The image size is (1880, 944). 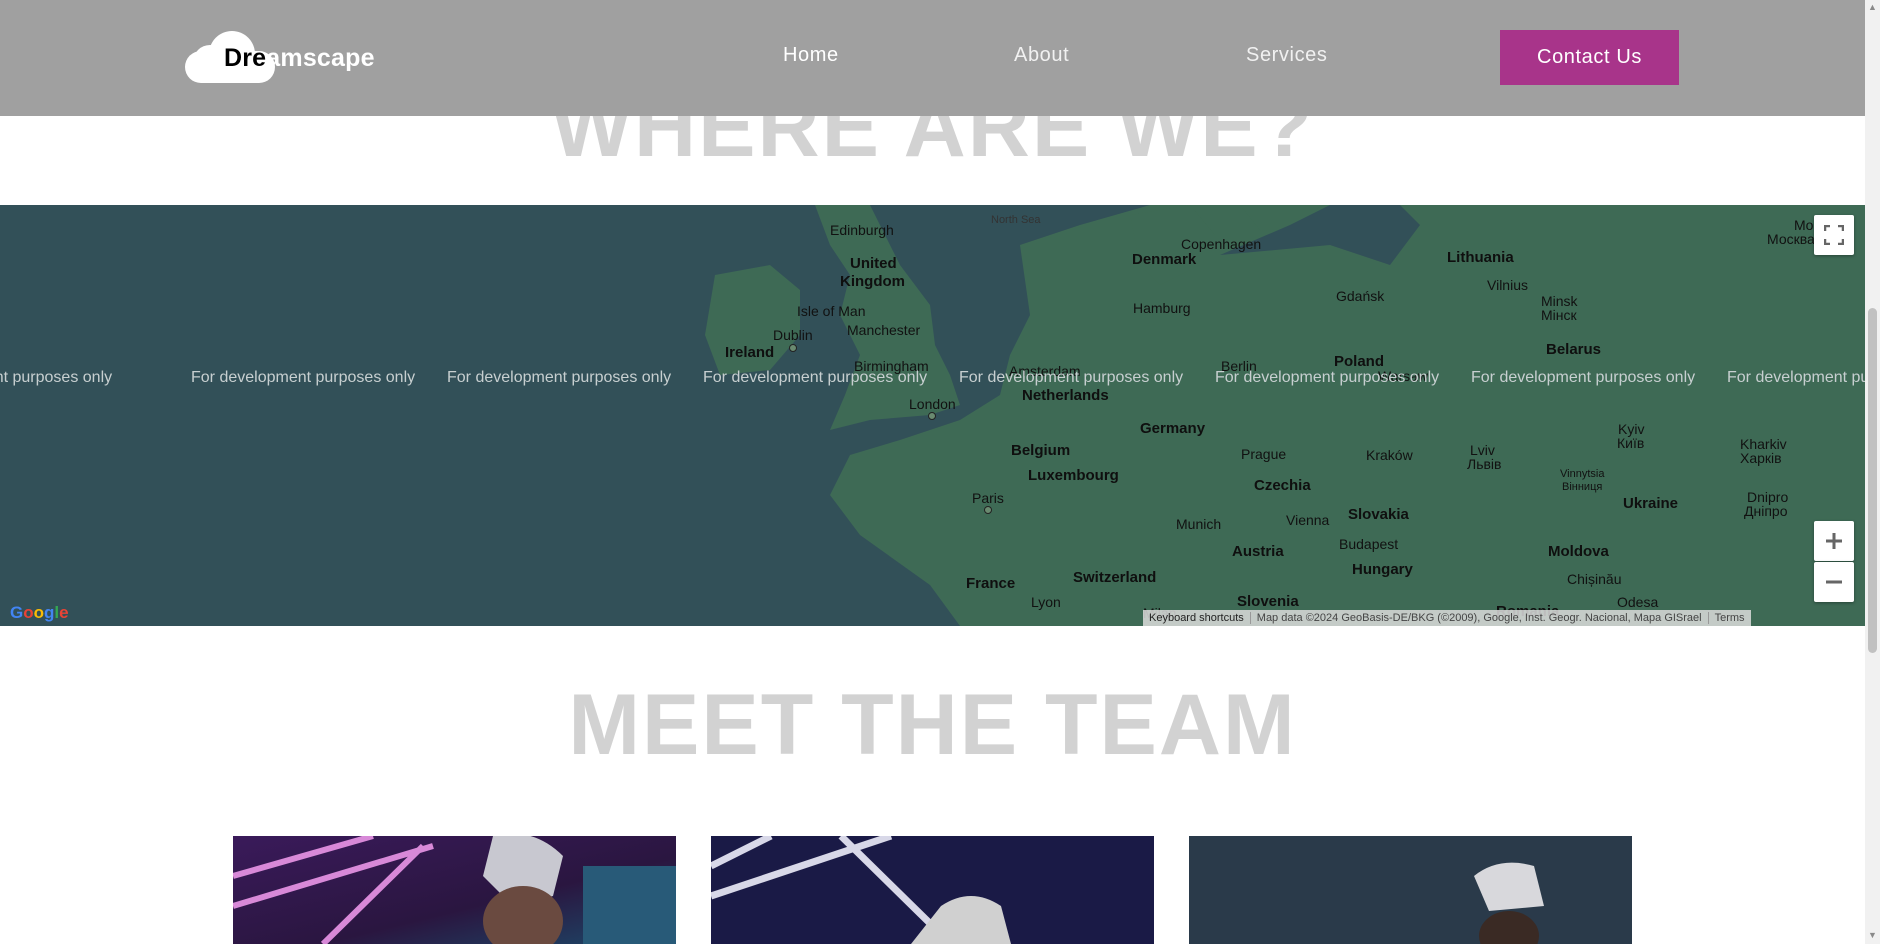 I want to click on nav-services: Services, so click(x=1287, y=55).